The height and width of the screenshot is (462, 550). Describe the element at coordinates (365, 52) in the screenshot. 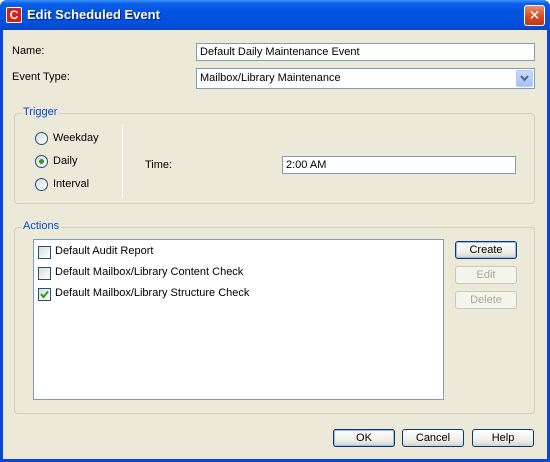

I see `name-input: Default Daily Maintenance Event` at that location.